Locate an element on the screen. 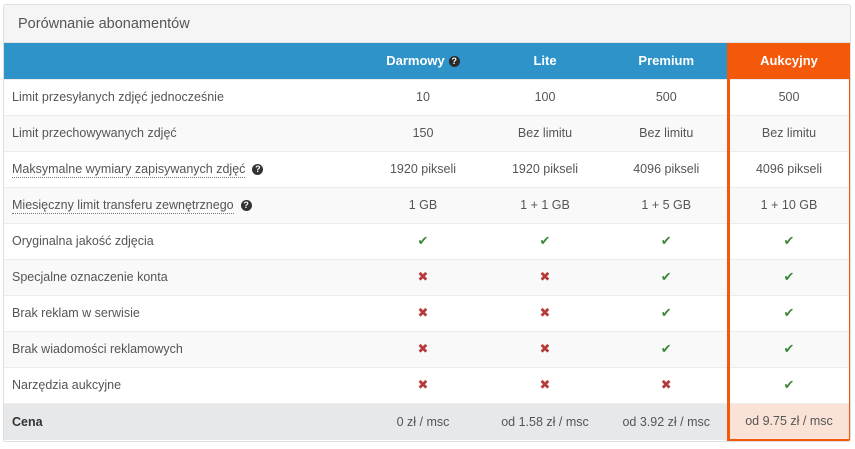 The height and width of the screenshot is (449, 855). feature-label-cell: Brak reklam w serwisie is located at coordinates (183, 312).